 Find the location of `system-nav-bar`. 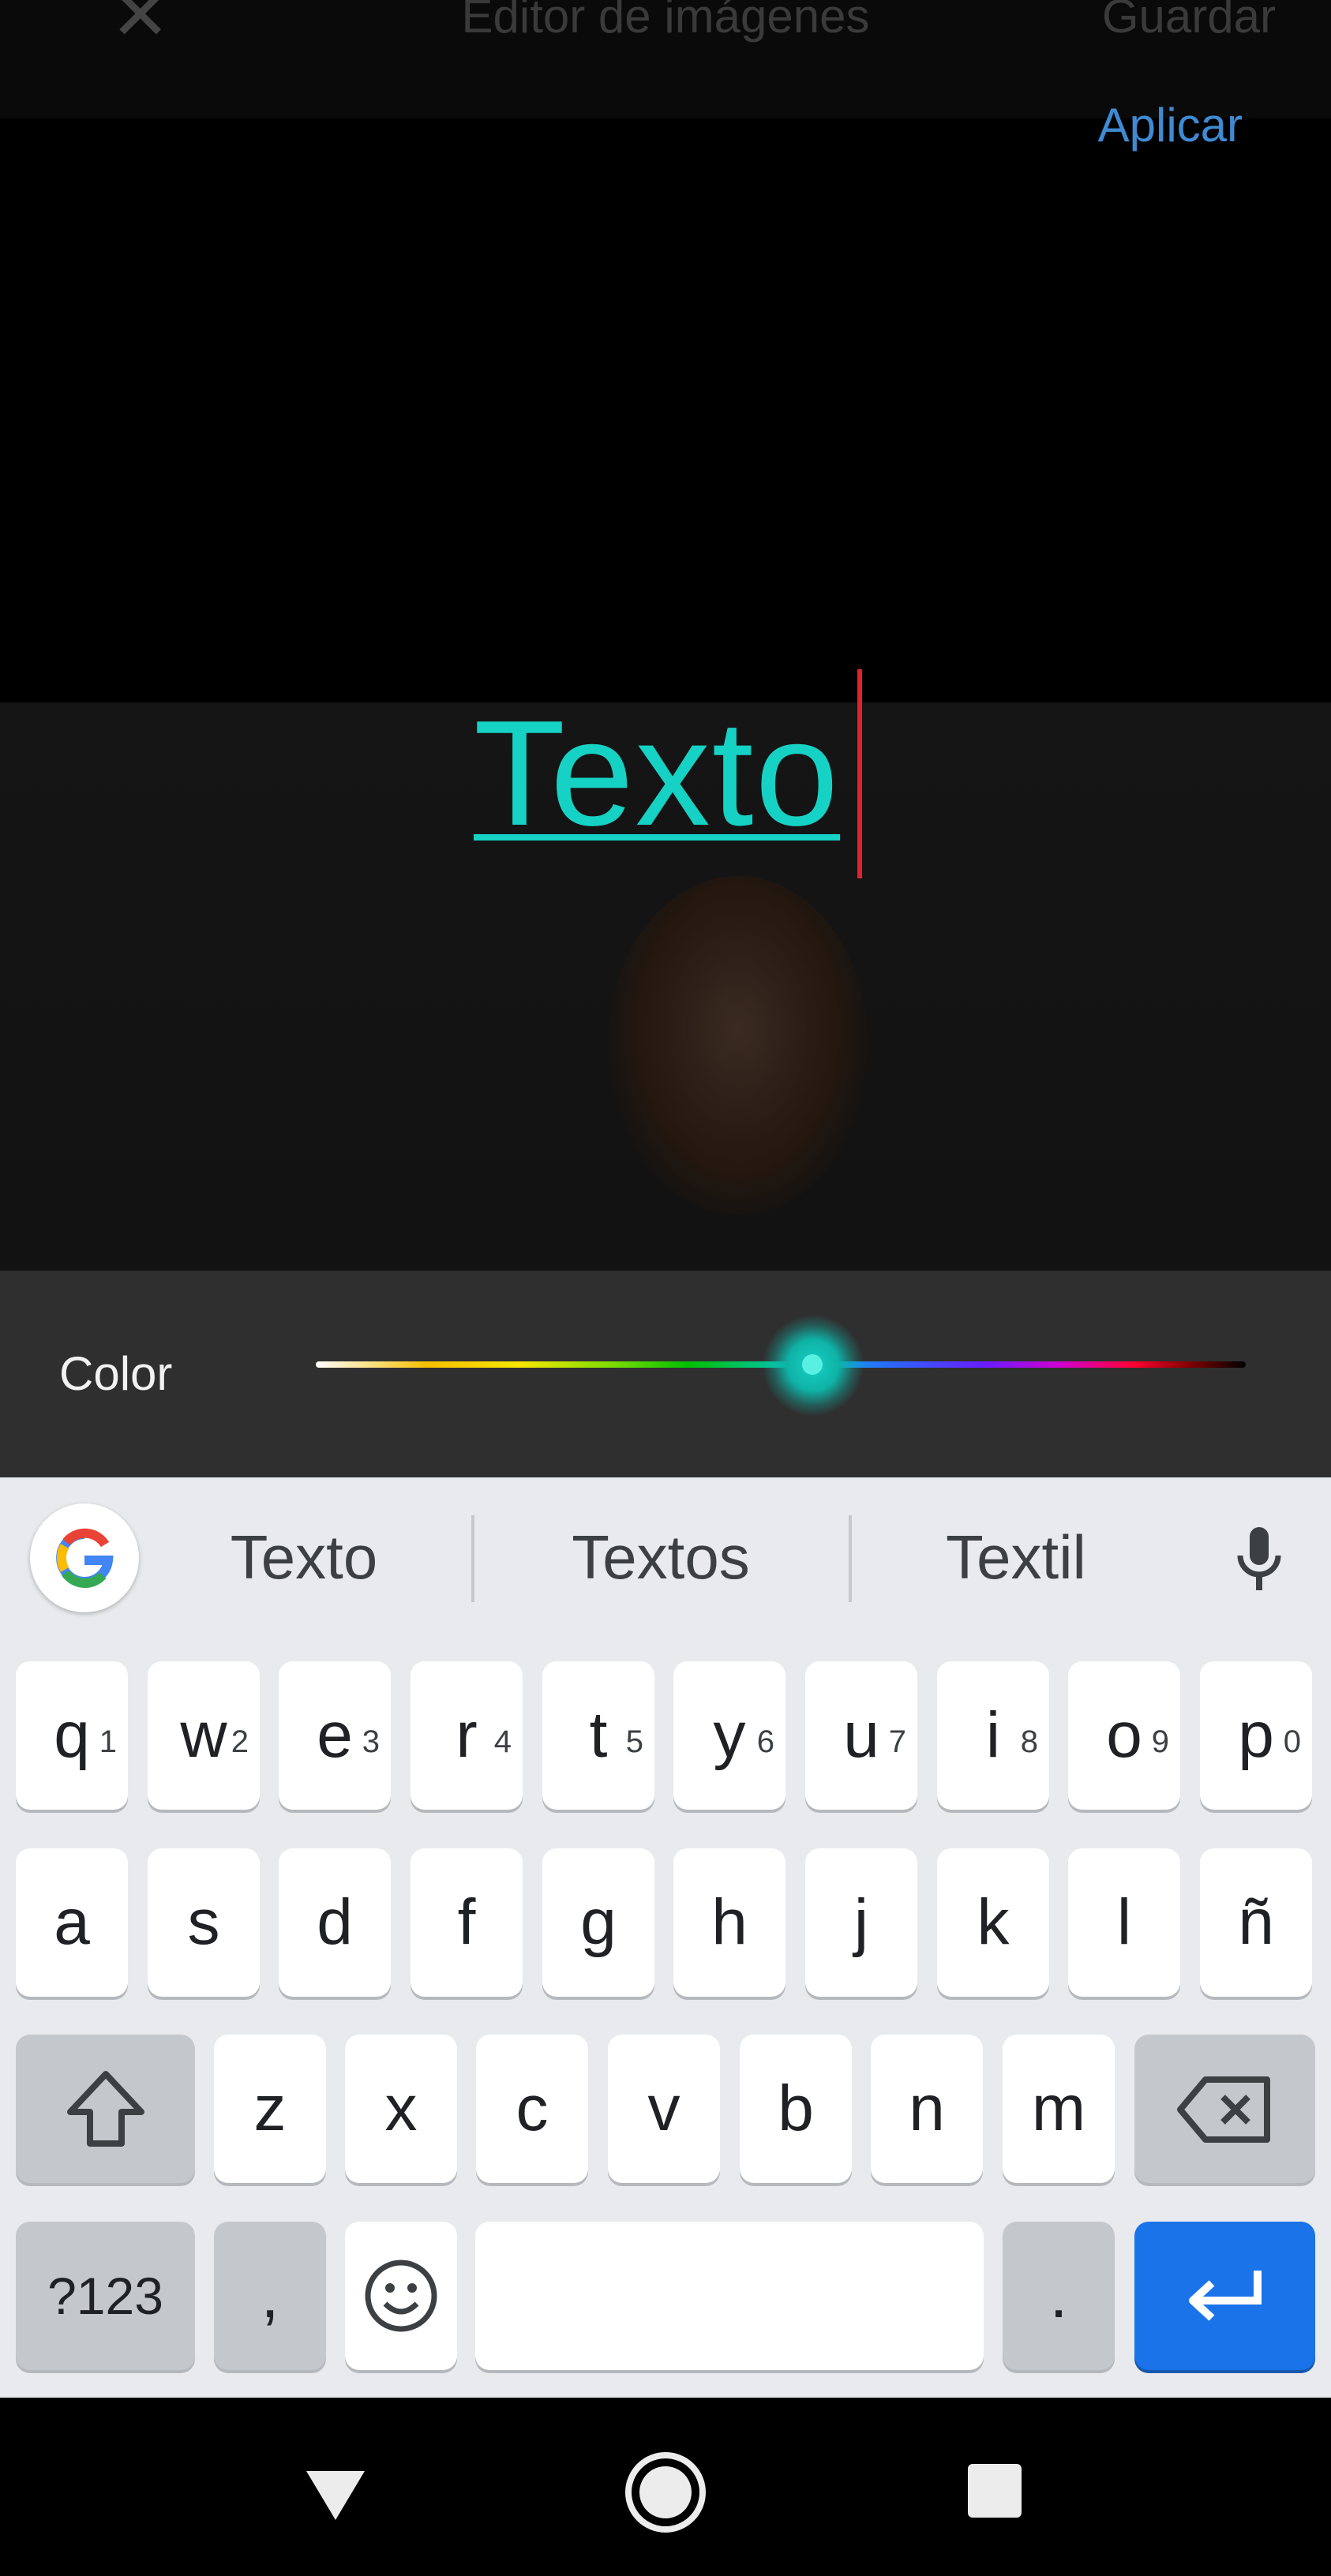

system-nav-bar is located at coordinates (665, 2487).